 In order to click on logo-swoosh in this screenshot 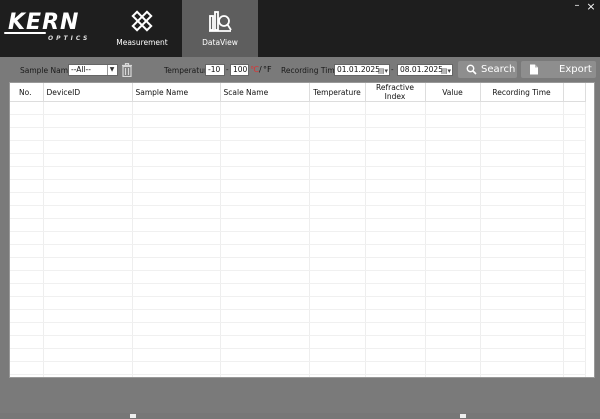, I will do `click(25, 33)`.